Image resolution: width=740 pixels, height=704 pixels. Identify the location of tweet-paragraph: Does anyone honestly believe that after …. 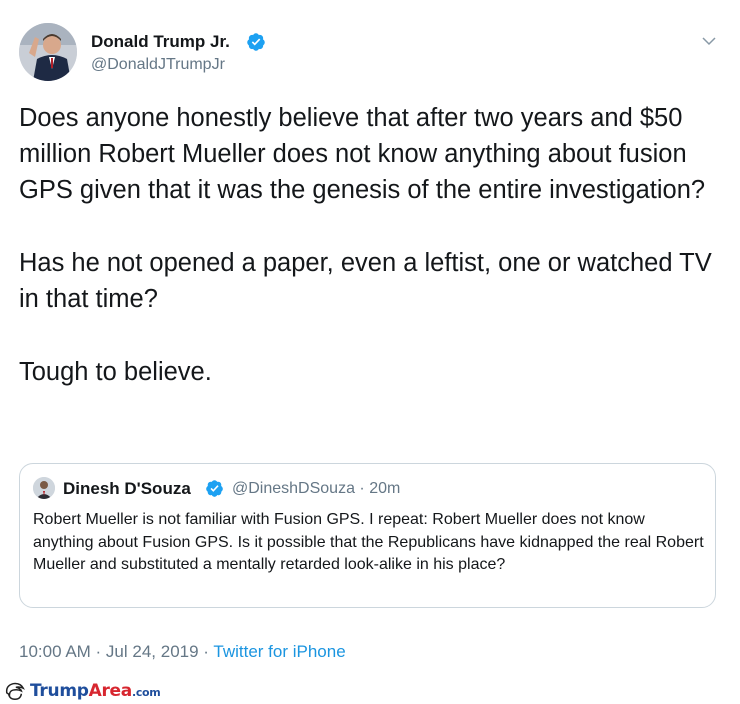
(362, 154).